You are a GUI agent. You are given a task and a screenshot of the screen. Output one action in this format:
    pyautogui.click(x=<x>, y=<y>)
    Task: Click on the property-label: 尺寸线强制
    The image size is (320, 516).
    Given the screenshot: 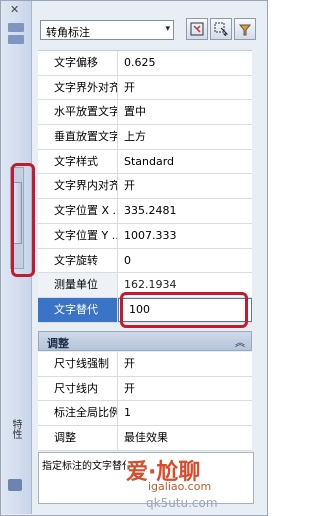 What is the action you would take?
    pyautogui.click(x=78, y=364)
    